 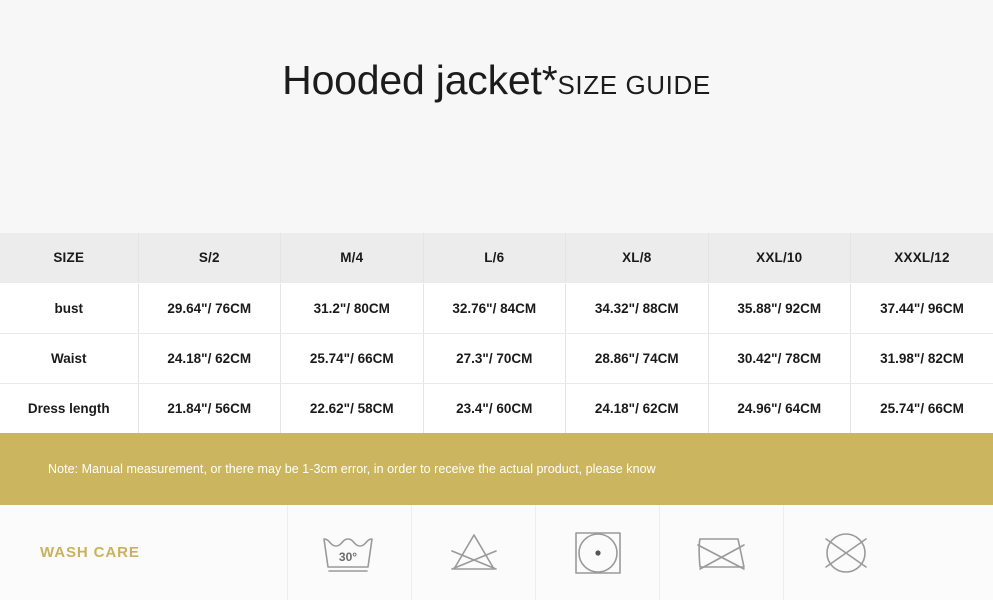 I want to click on cell-bust-xxxl: 37.44"/ 96CM, so click(x=921, y=308).